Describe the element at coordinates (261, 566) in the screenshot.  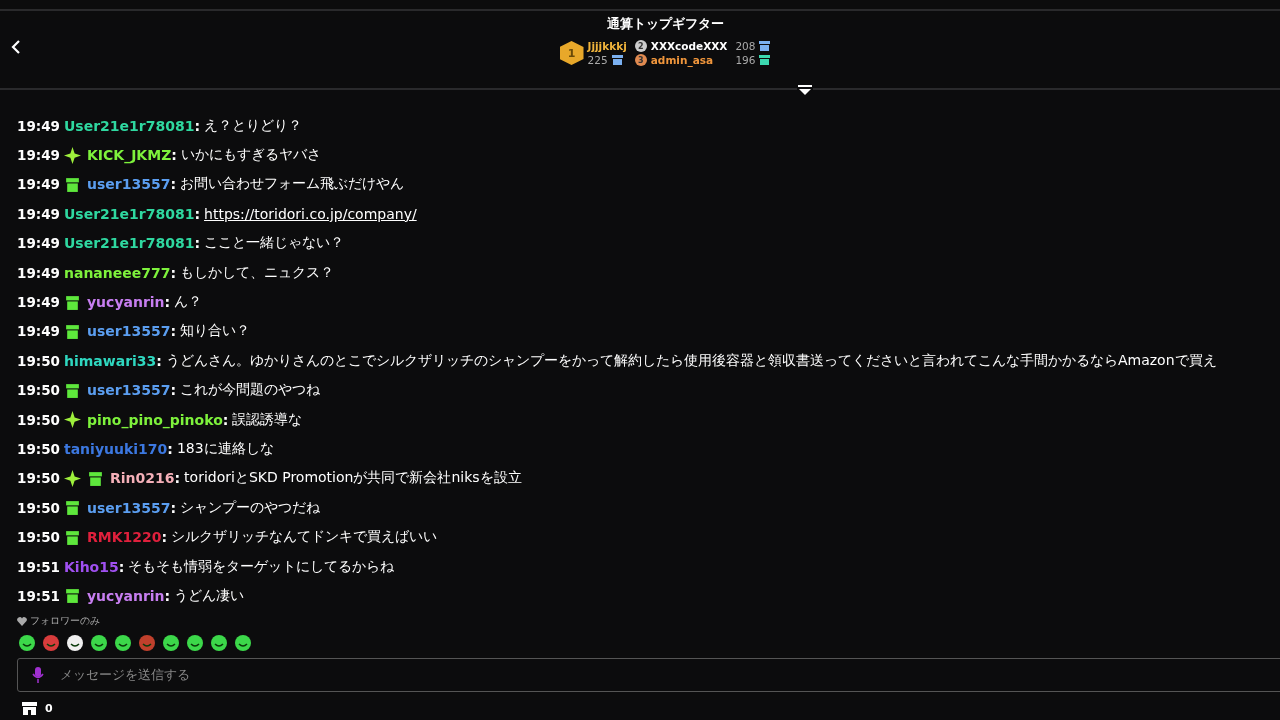
I see `message-text: そもそも情弱をターゲットにしてるからね` at that location.